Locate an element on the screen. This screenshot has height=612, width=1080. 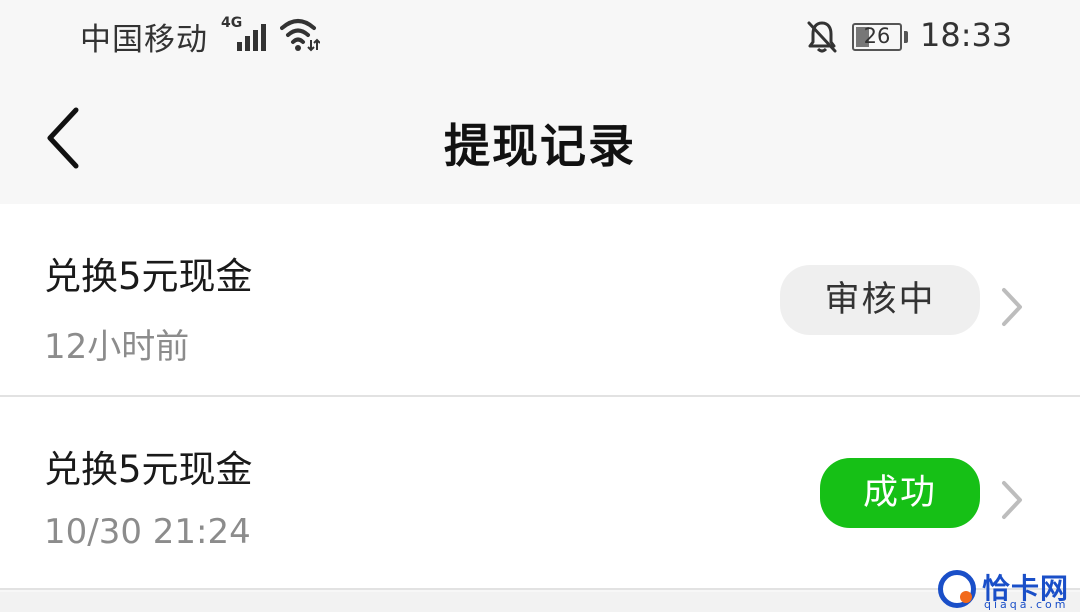
signal-group: 4G is located at coordinates (246, 34).